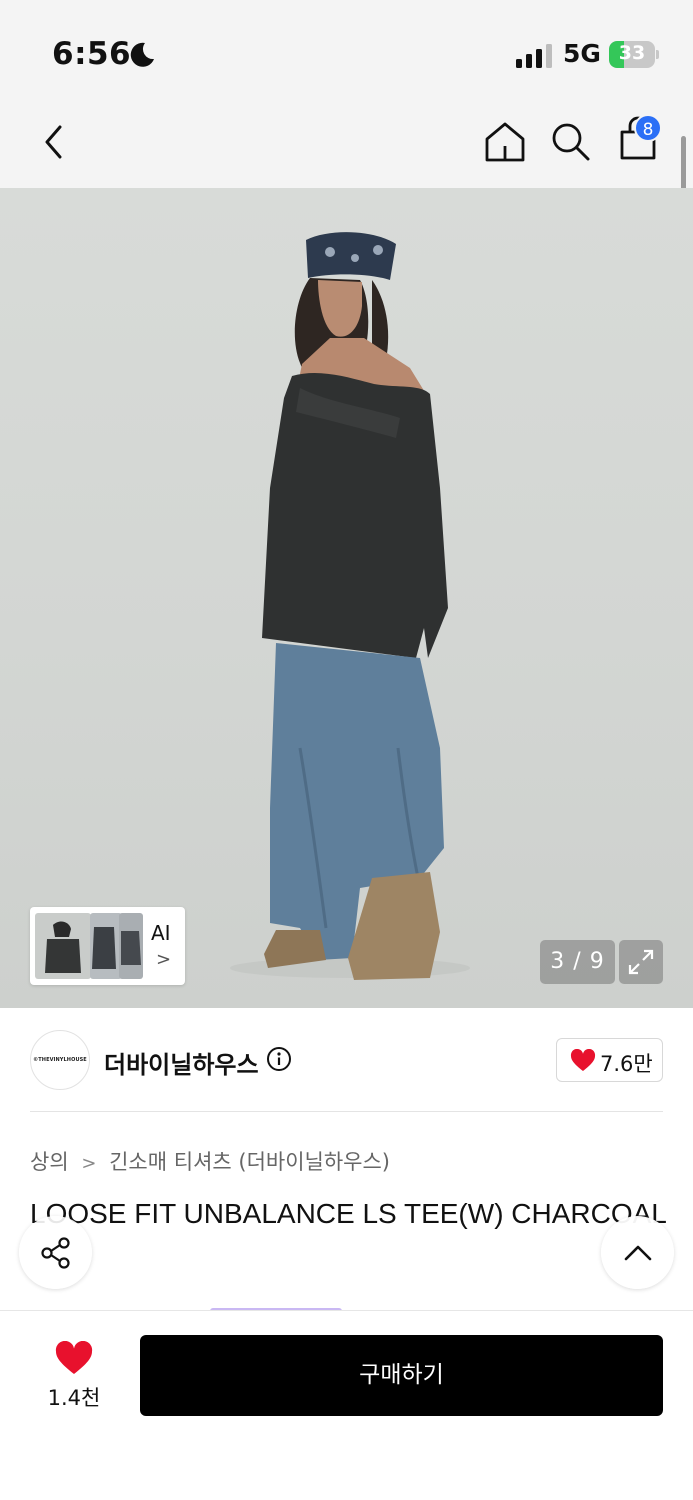 The image size is (693, 1500). Describe the element at coordinates (346, 1060) in the screenshot. I see `brand-row: ©THEVINYLHOUSE 더바이닐하우스 7.6만` at that location.